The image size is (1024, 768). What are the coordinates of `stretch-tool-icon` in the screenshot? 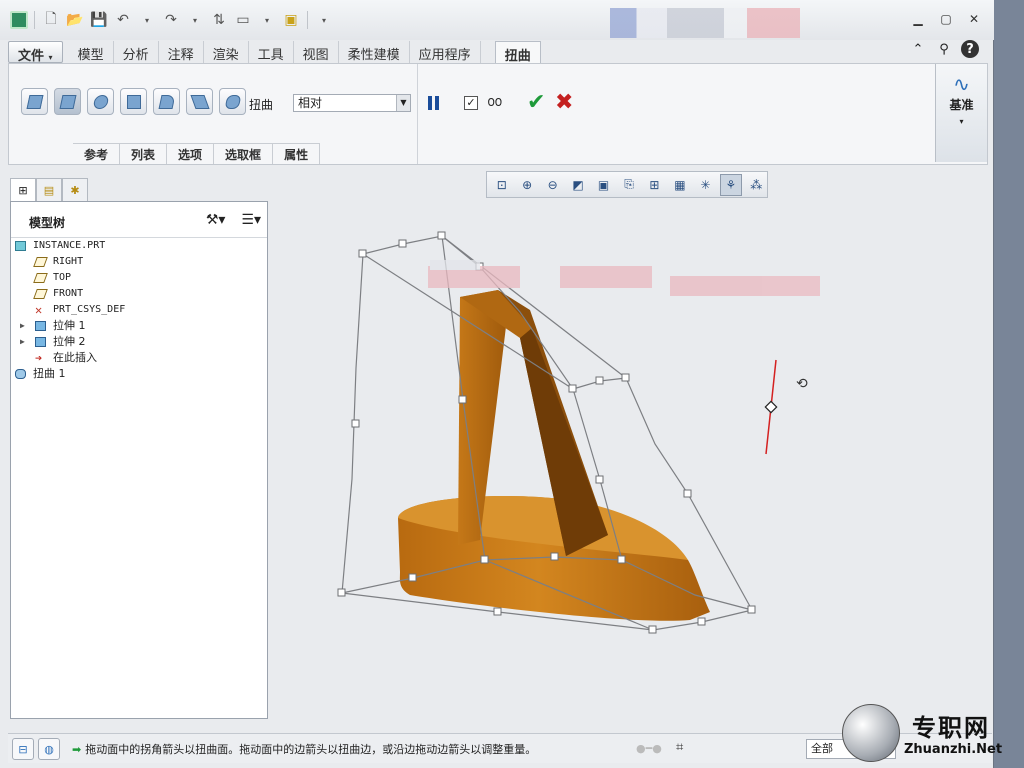 It's located at (133, 101).